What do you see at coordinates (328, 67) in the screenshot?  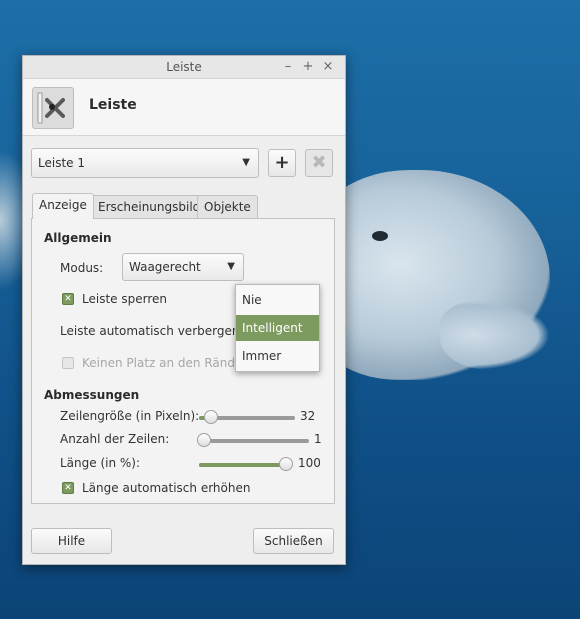 I see `close-window-button: ×` at bounding box center [328, 67].